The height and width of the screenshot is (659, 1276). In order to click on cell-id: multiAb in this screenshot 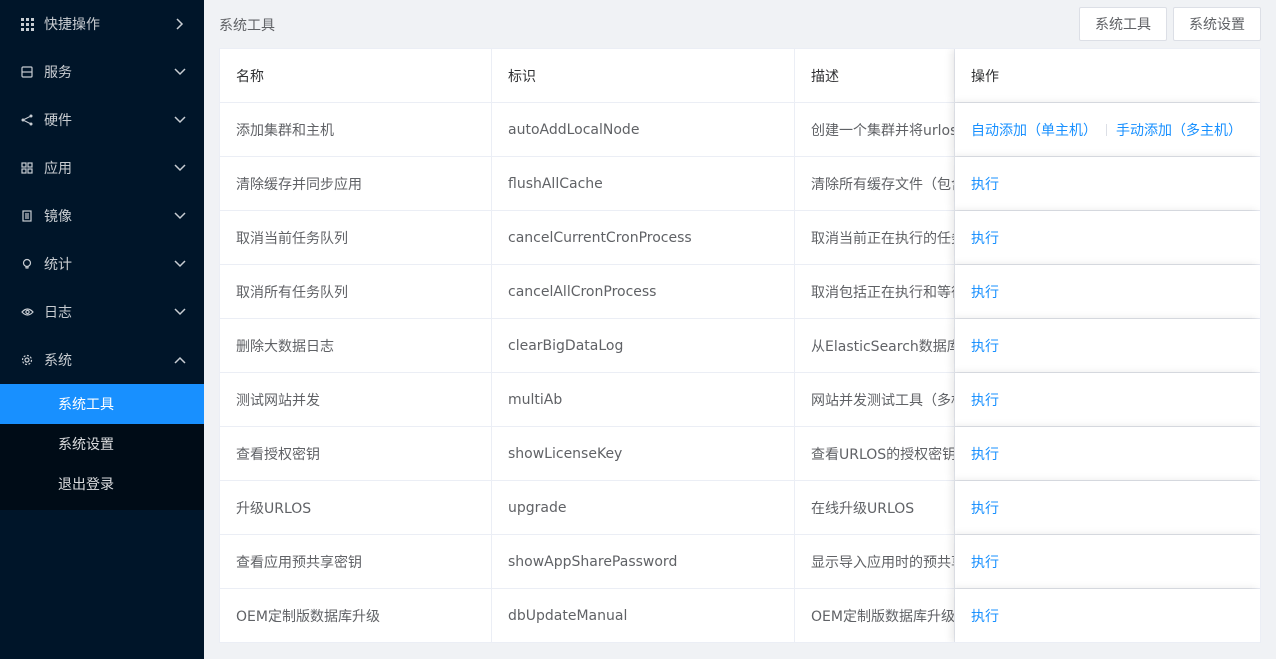, I will do `click(643, 399)`.